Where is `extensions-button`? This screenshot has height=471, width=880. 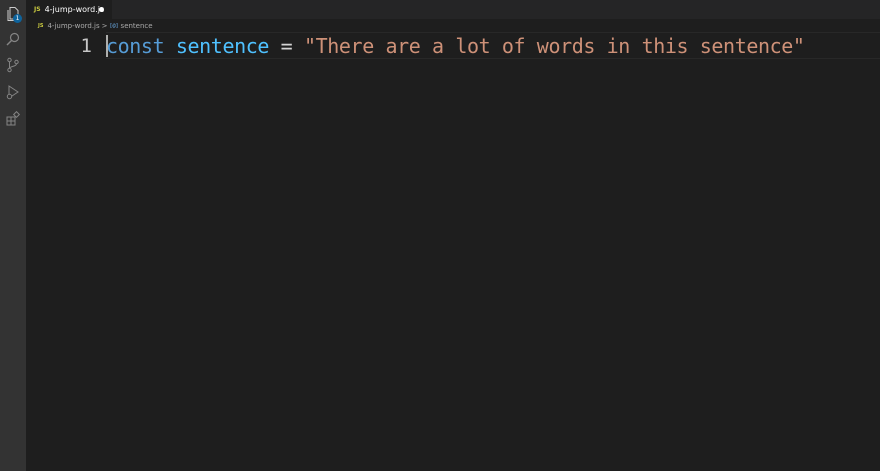 extensions-button is located at coordinates (13, 119).